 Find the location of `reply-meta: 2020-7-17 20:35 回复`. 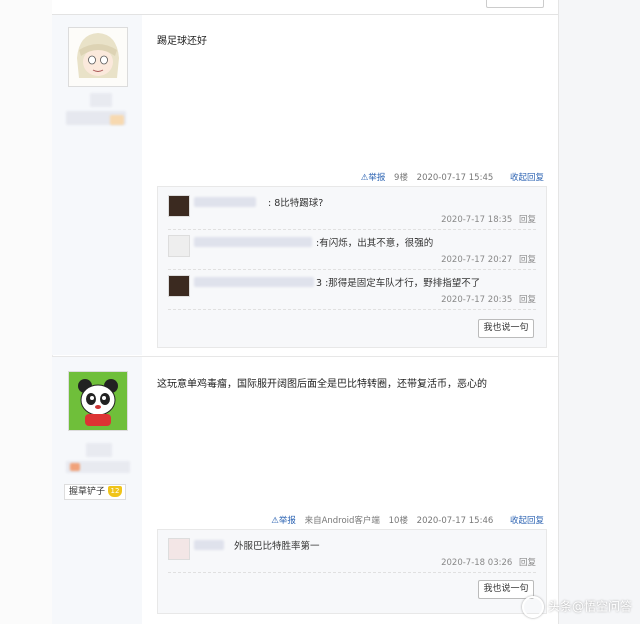

reply-meta: 2020-7-17 20:35 回复 is located at coordinates (486, 299).